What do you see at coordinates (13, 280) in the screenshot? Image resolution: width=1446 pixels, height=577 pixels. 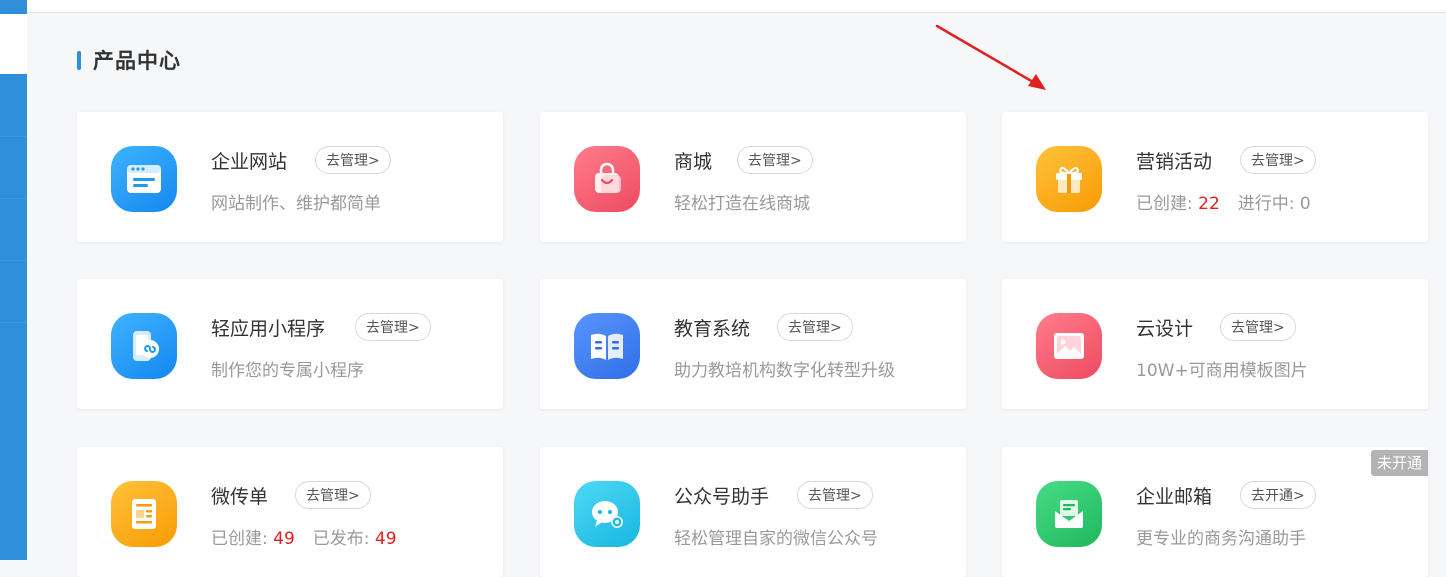 I see `left-sidebar` at bounding box center [13, 280].